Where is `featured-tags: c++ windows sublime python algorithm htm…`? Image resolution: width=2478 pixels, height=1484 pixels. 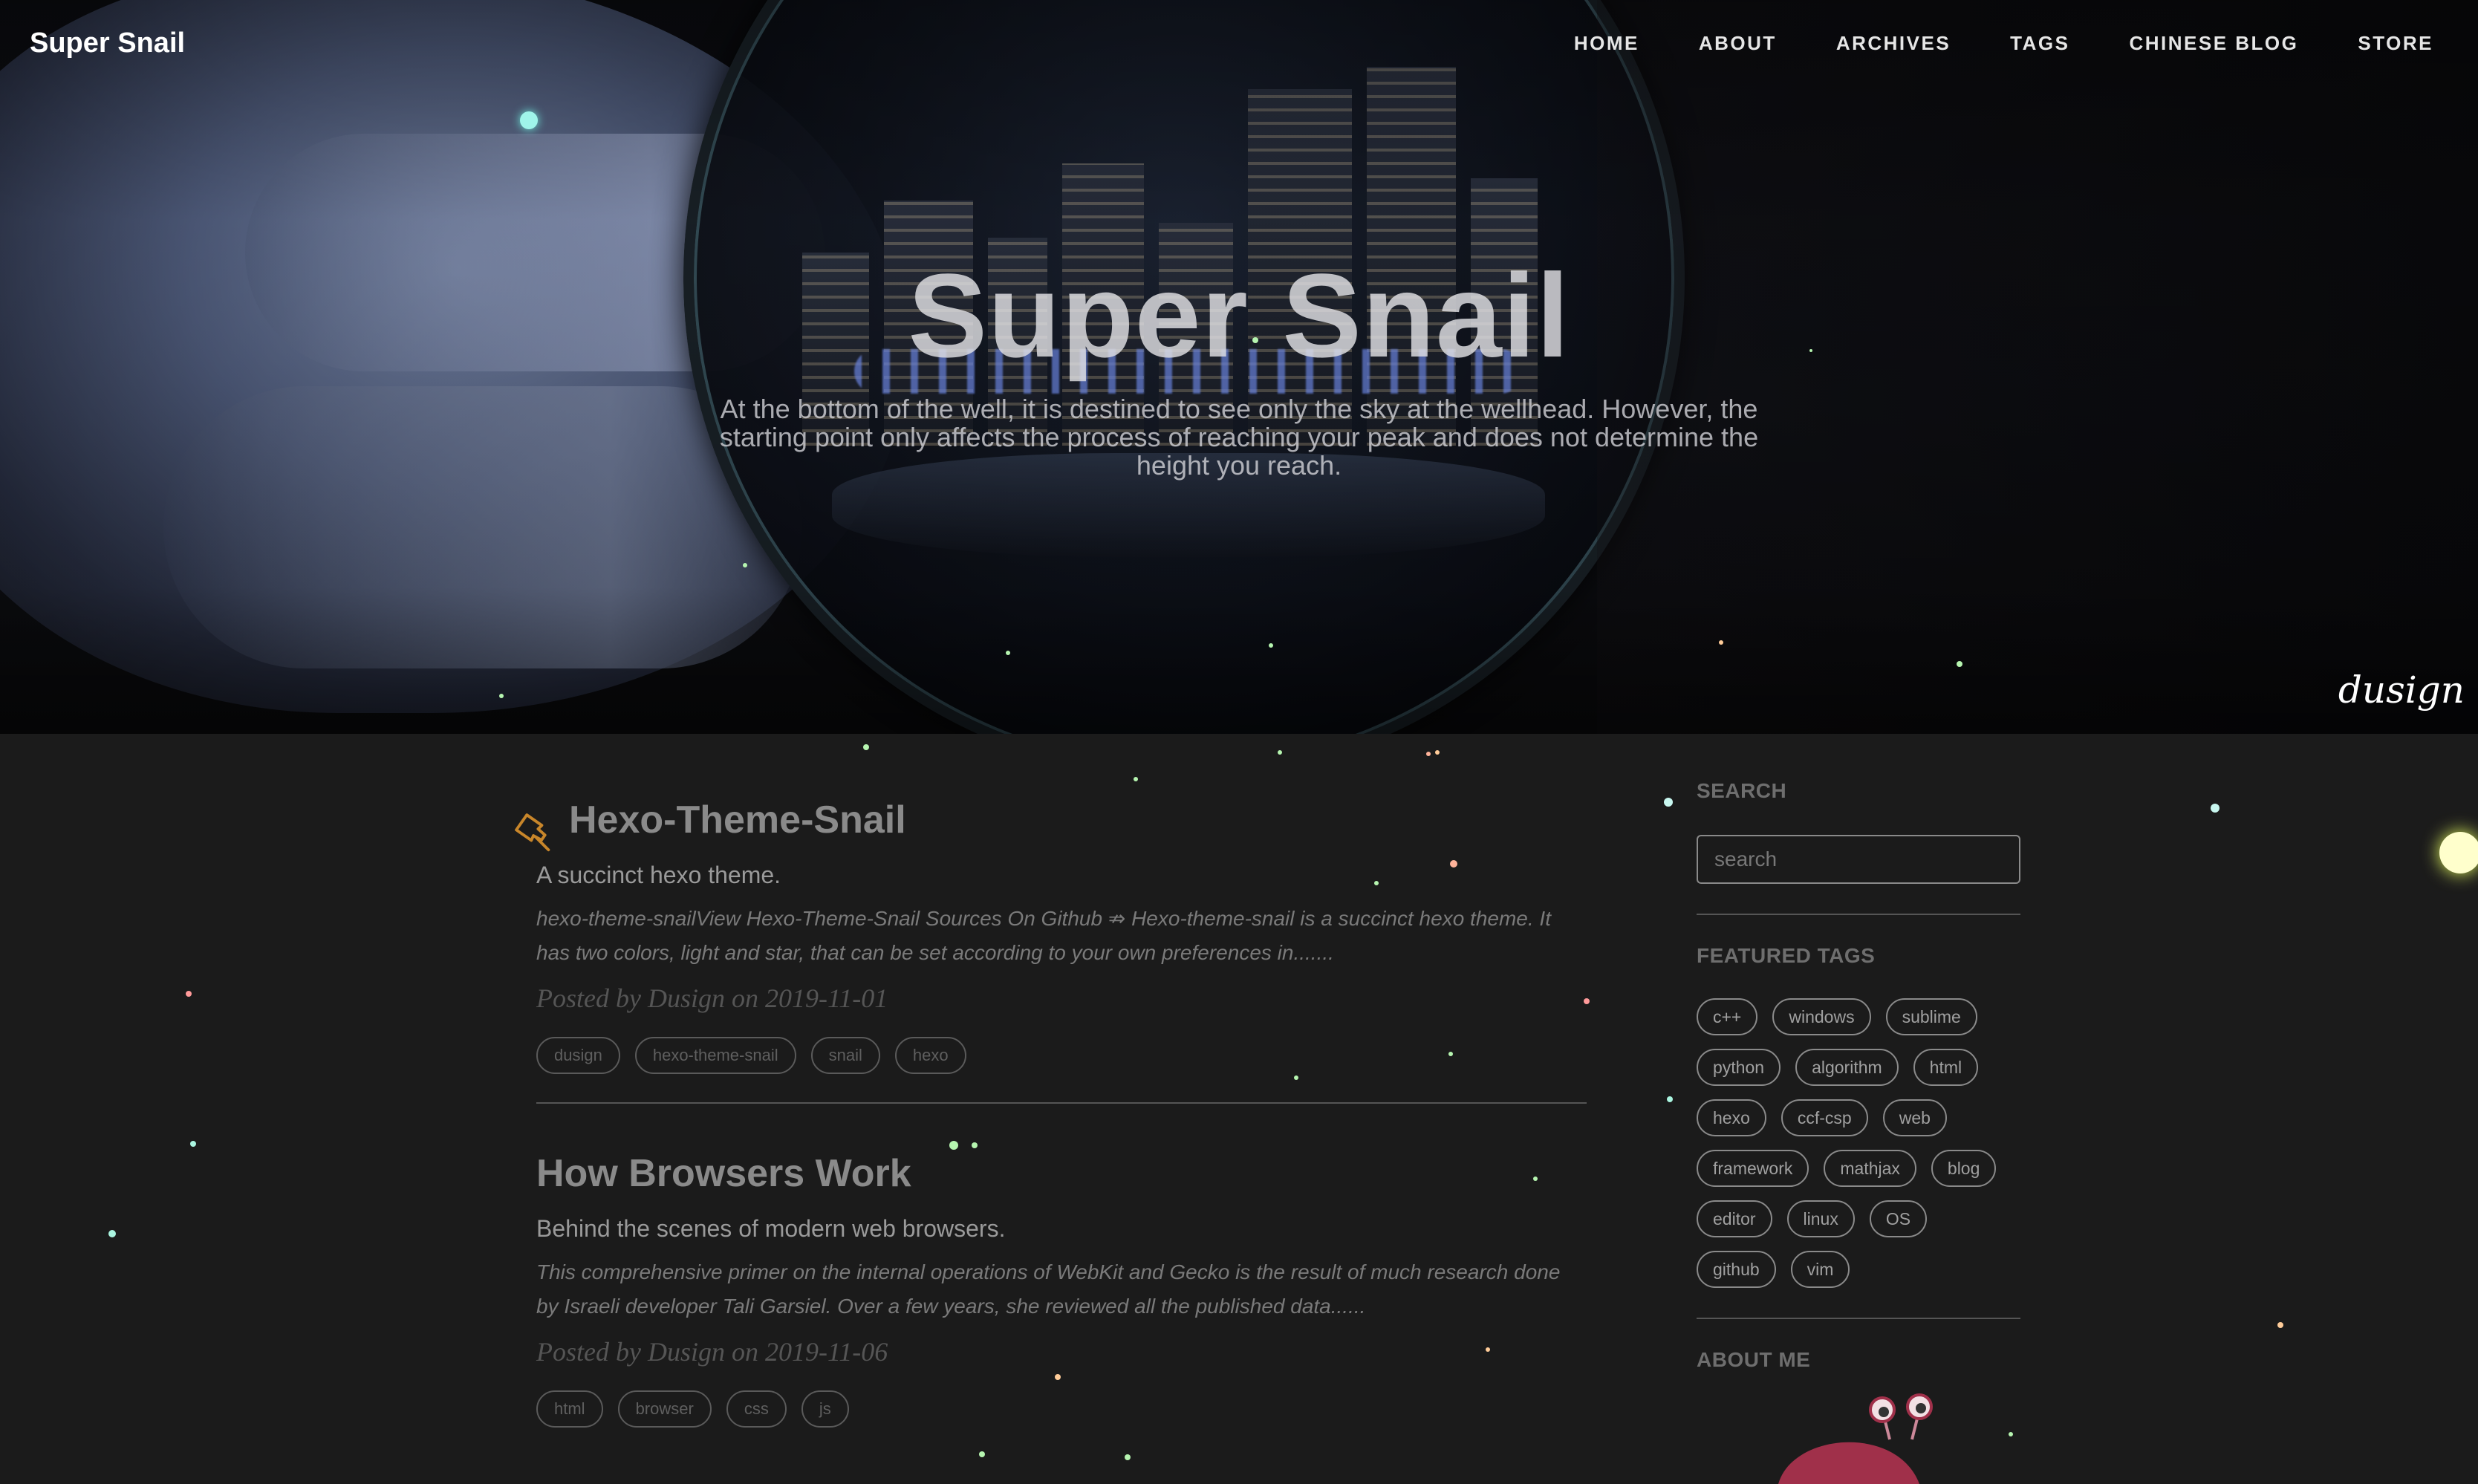
featured-tags: c++ windows sublime python algorithm htm… is located at coordinates (1858, 1143).